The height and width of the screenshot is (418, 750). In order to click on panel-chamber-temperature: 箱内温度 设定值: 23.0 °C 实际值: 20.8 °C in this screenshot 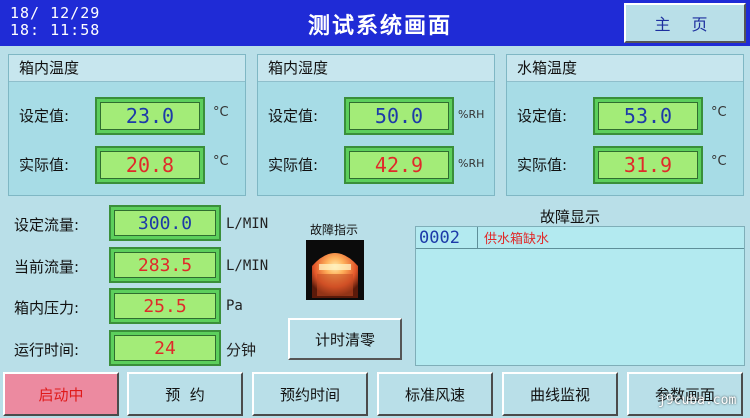, I will do `click(127, 125)`.